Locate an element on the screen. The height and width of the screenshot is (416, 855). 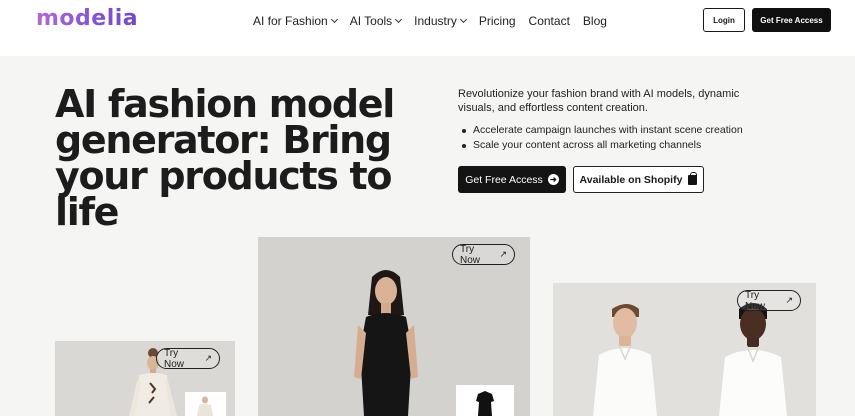
nav-industry-label: Industry is located at coordinates (435, 20).